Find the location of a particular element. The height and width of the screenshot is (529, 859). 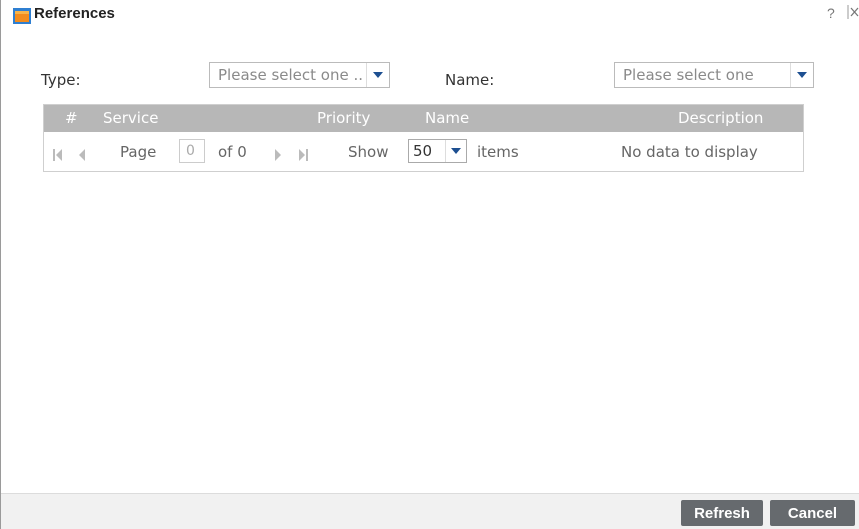

cancel-button: Cancel is located at coordinates (812, 513).